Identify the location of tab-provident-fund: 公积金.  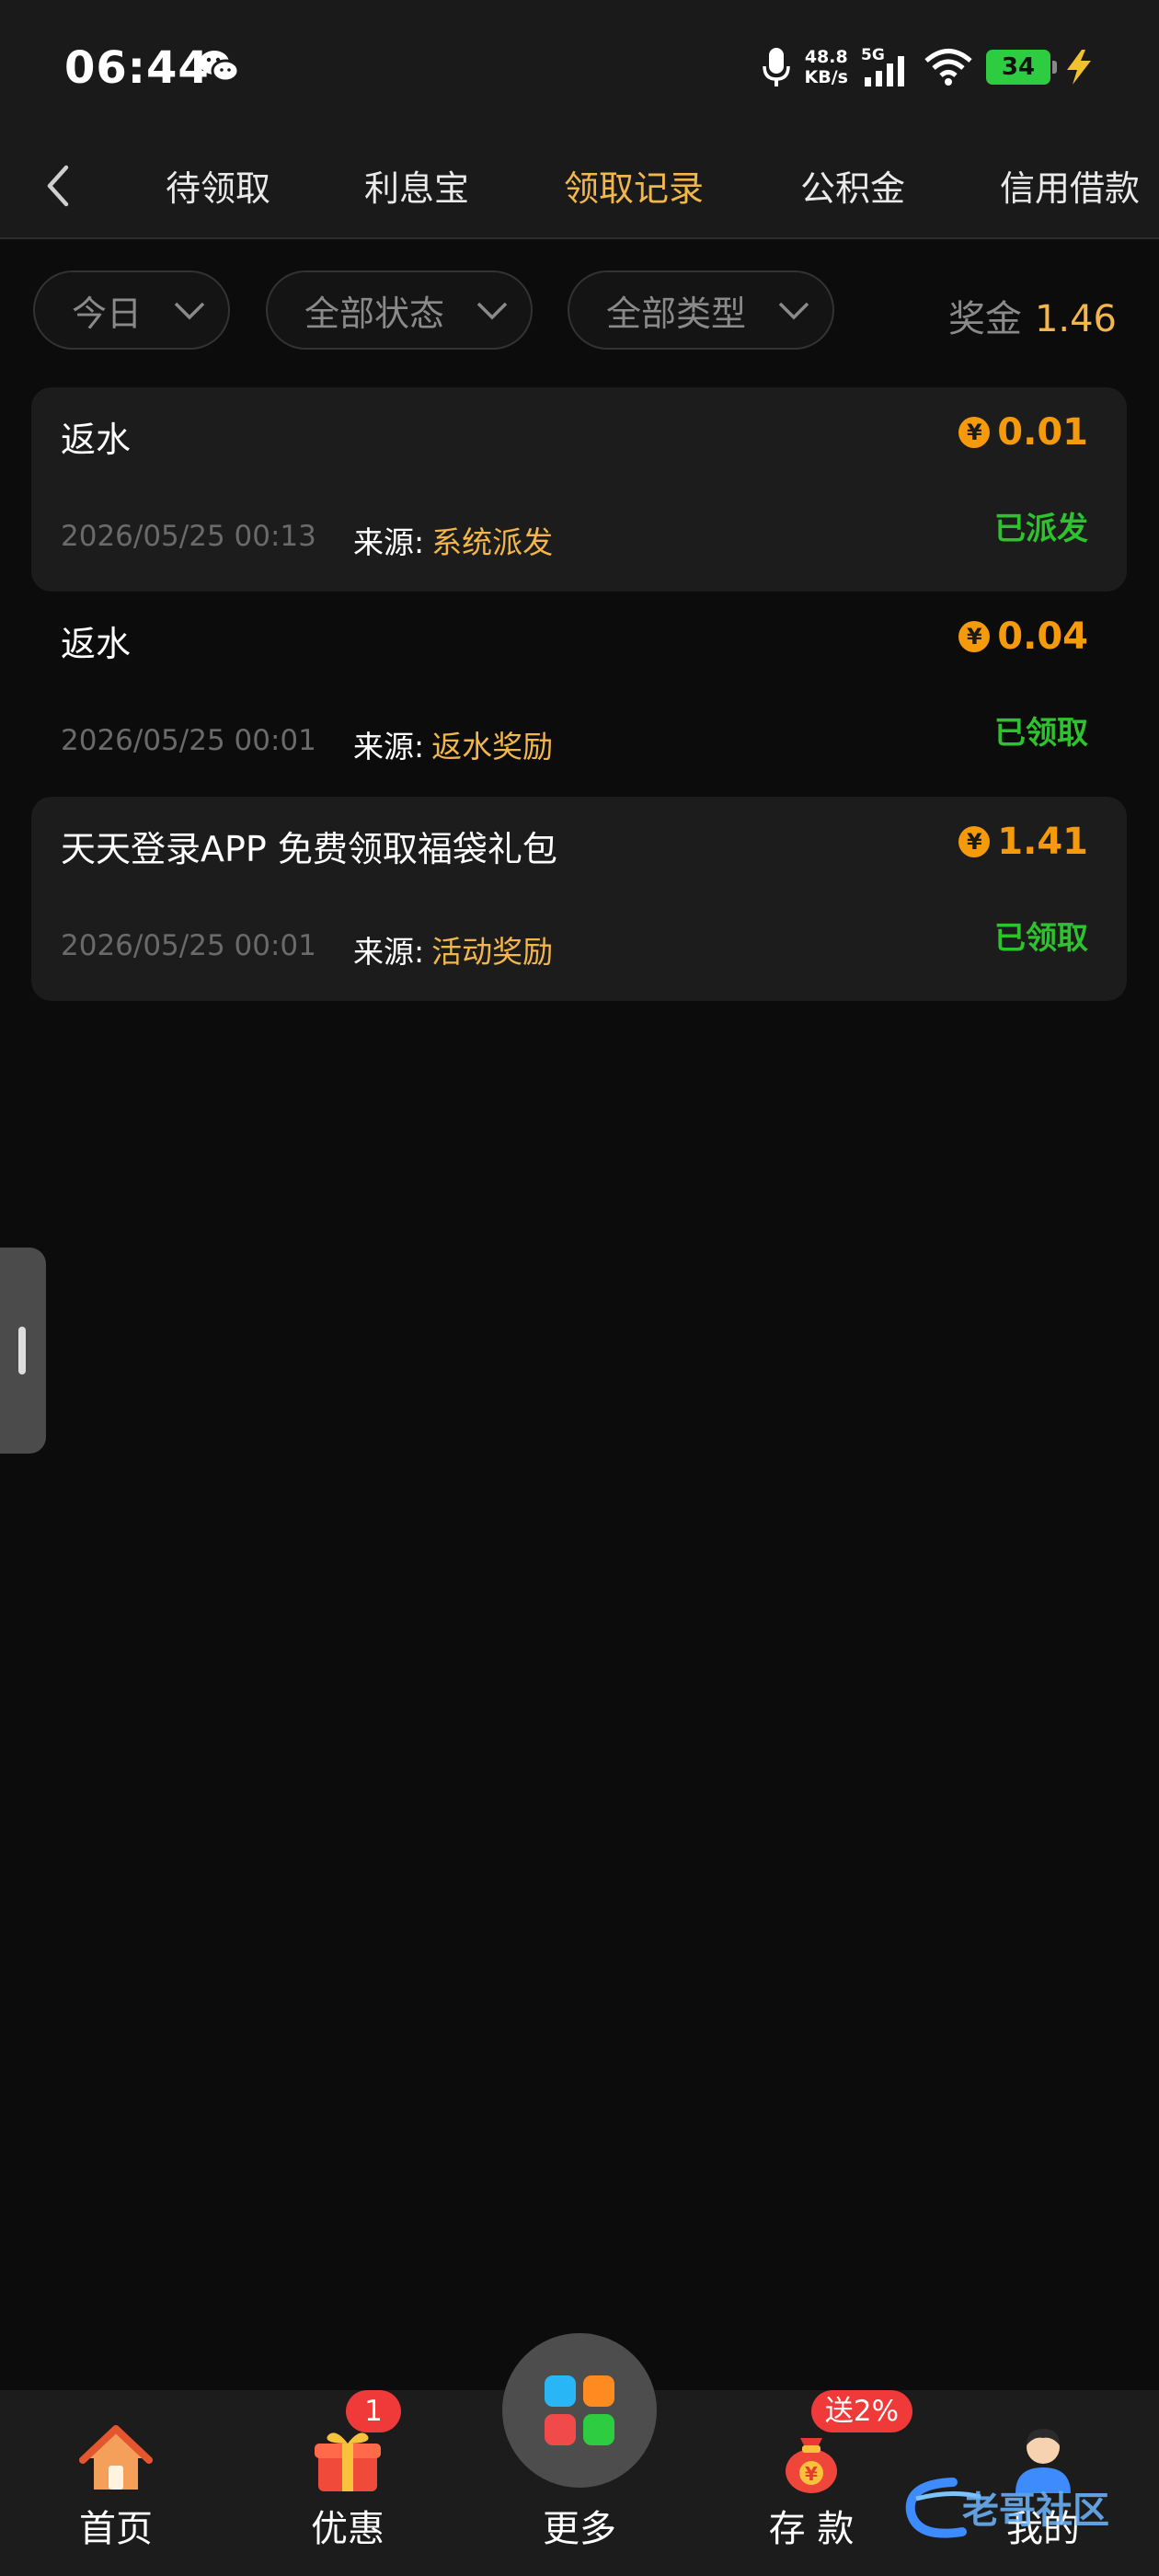
(852, 185).